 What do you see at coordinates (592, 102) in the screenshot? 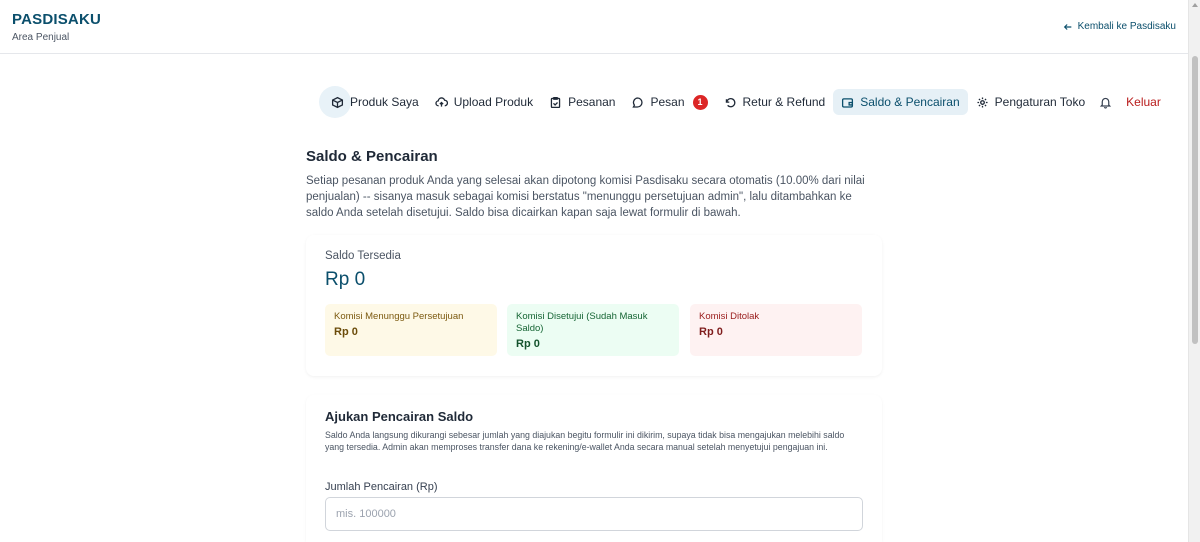
I see `tab-label: Pesanan` at bounding box center [592, 102].